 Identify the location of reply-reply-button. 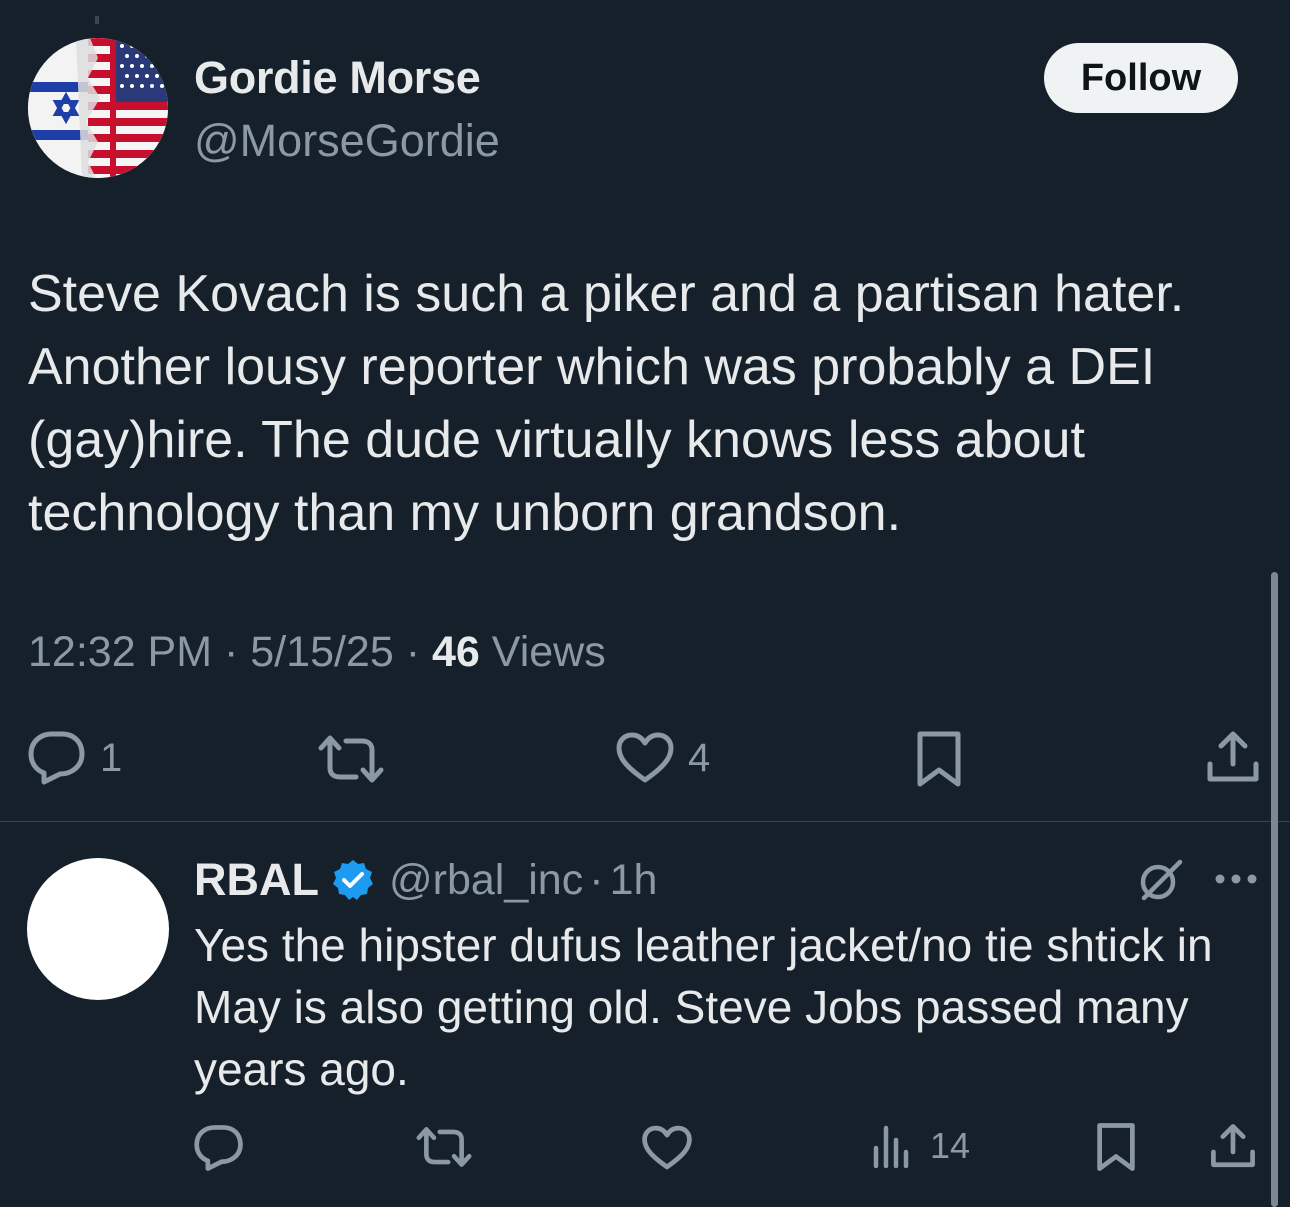
(219, 1148).